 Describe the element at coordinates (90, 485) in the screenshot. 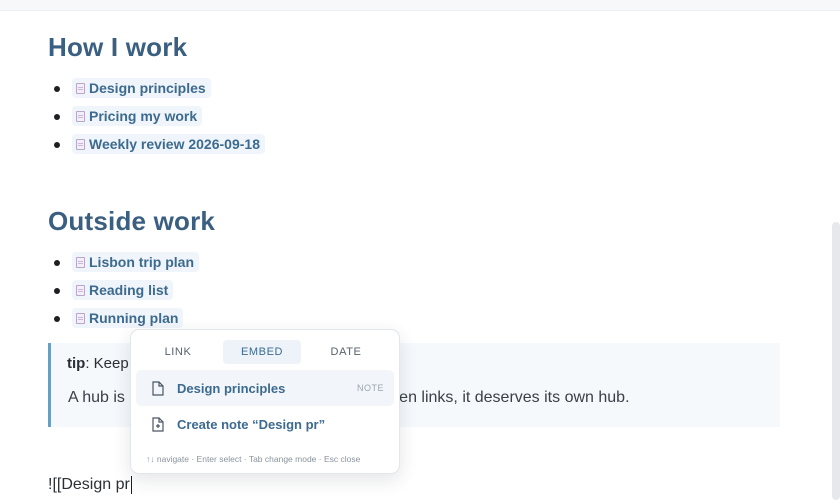

I see `editor-current-line: ![[Design pr` at that location.